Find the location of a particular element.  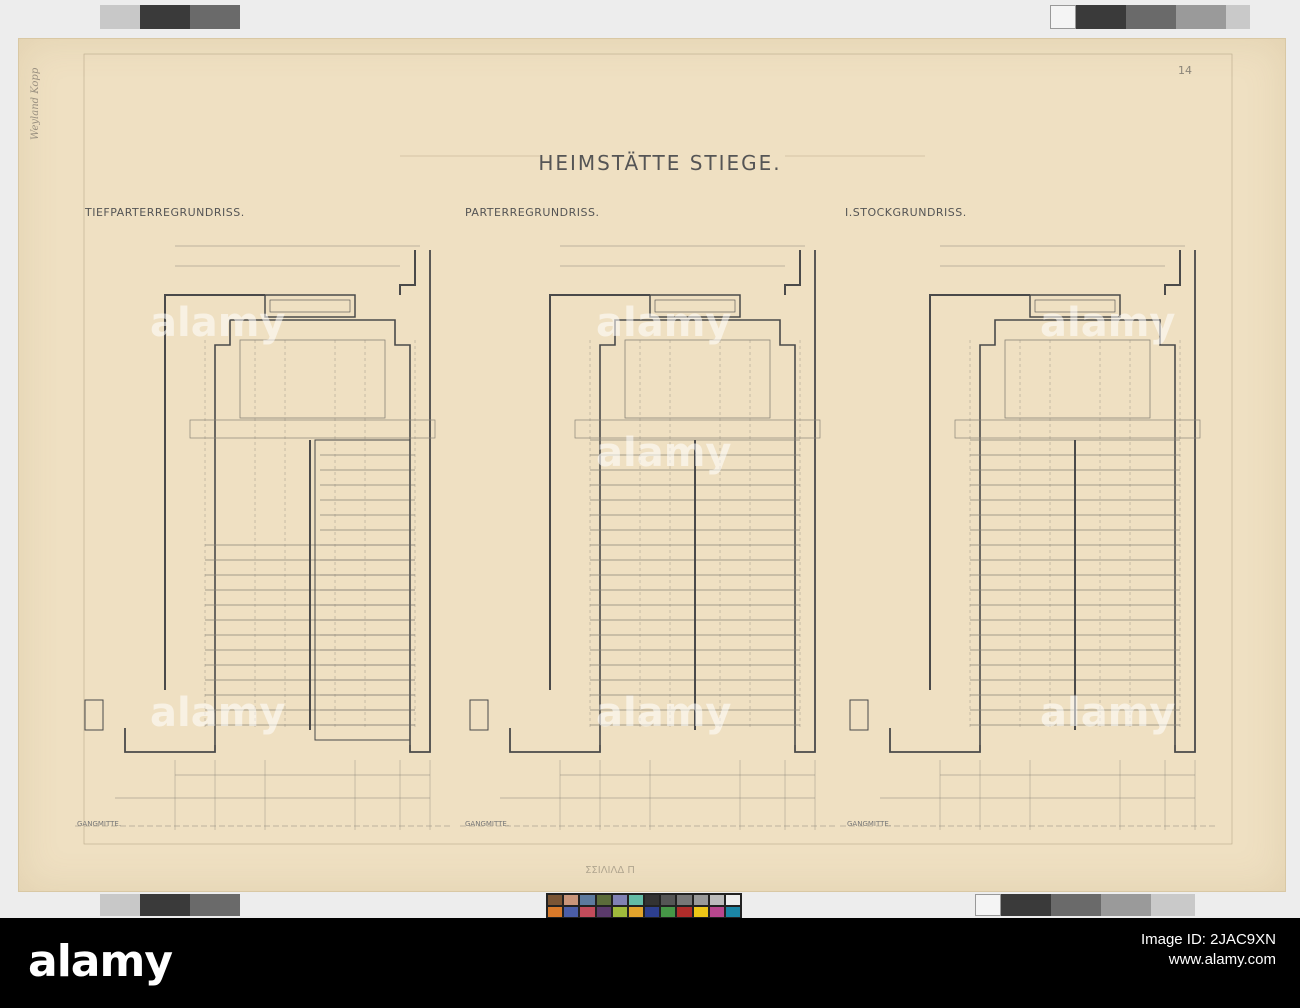

plan-label-1: TIEFPARTERREGRUNDRISS. is located at coordinates (164, 212).